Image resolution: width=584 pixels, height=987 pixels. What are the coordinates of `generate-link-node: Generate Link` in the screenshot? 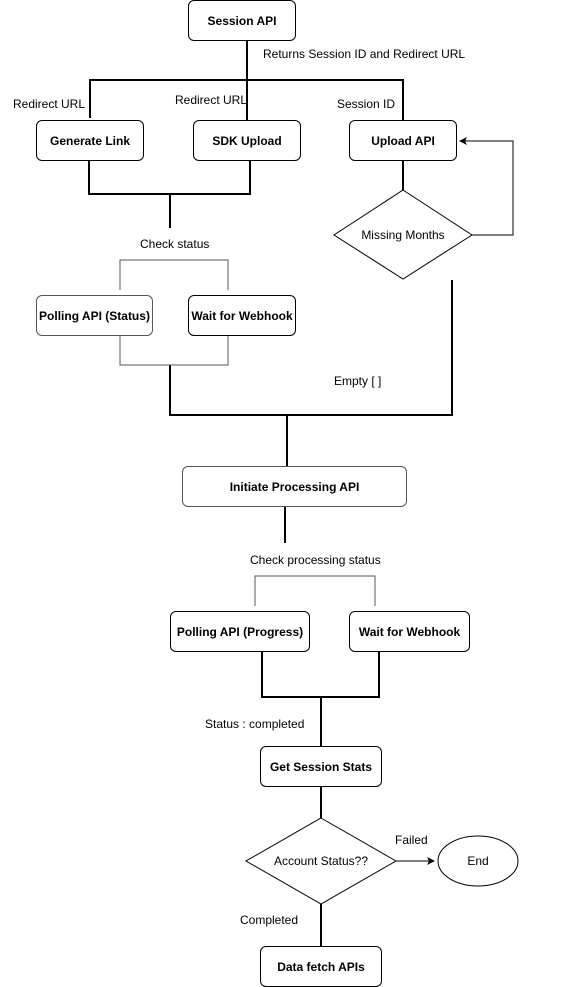 It's located at (90, 140).